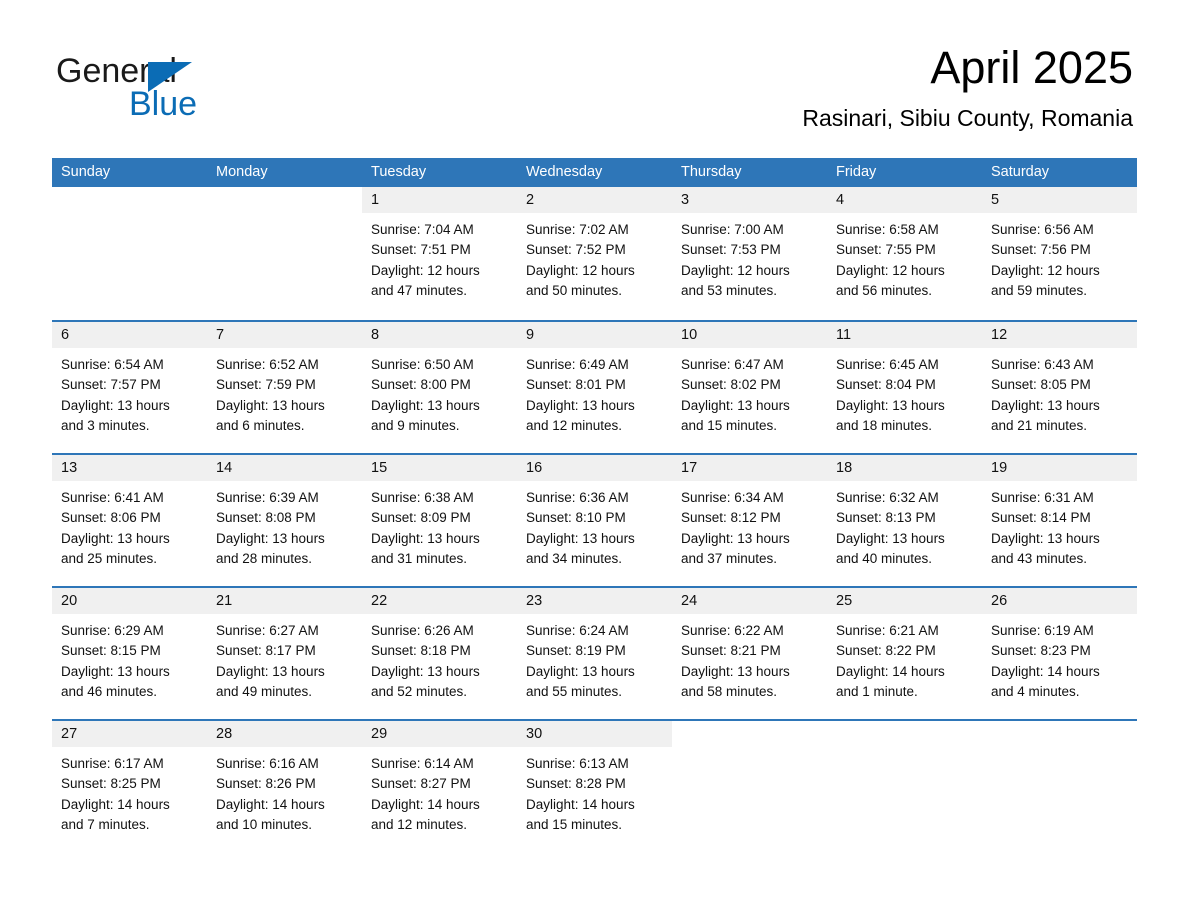 The width and height of the screenshot is (1188, 918). Describe the element at coordinates (576, 784) in the screenshot. I see `sunset-text: Sunset: 8:28 PM` at that location.